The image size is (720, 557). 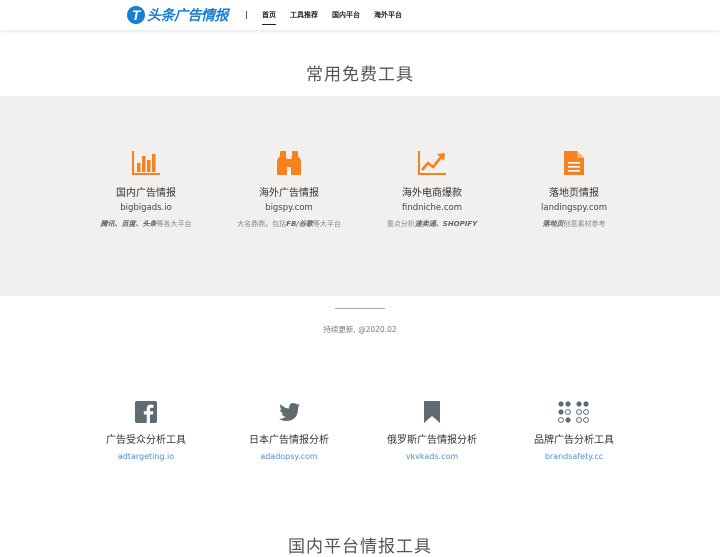 What do you see at coordinates (289, 163) in the screenshot?
I see `binoculars-icon` at bounding box center [289, 163].